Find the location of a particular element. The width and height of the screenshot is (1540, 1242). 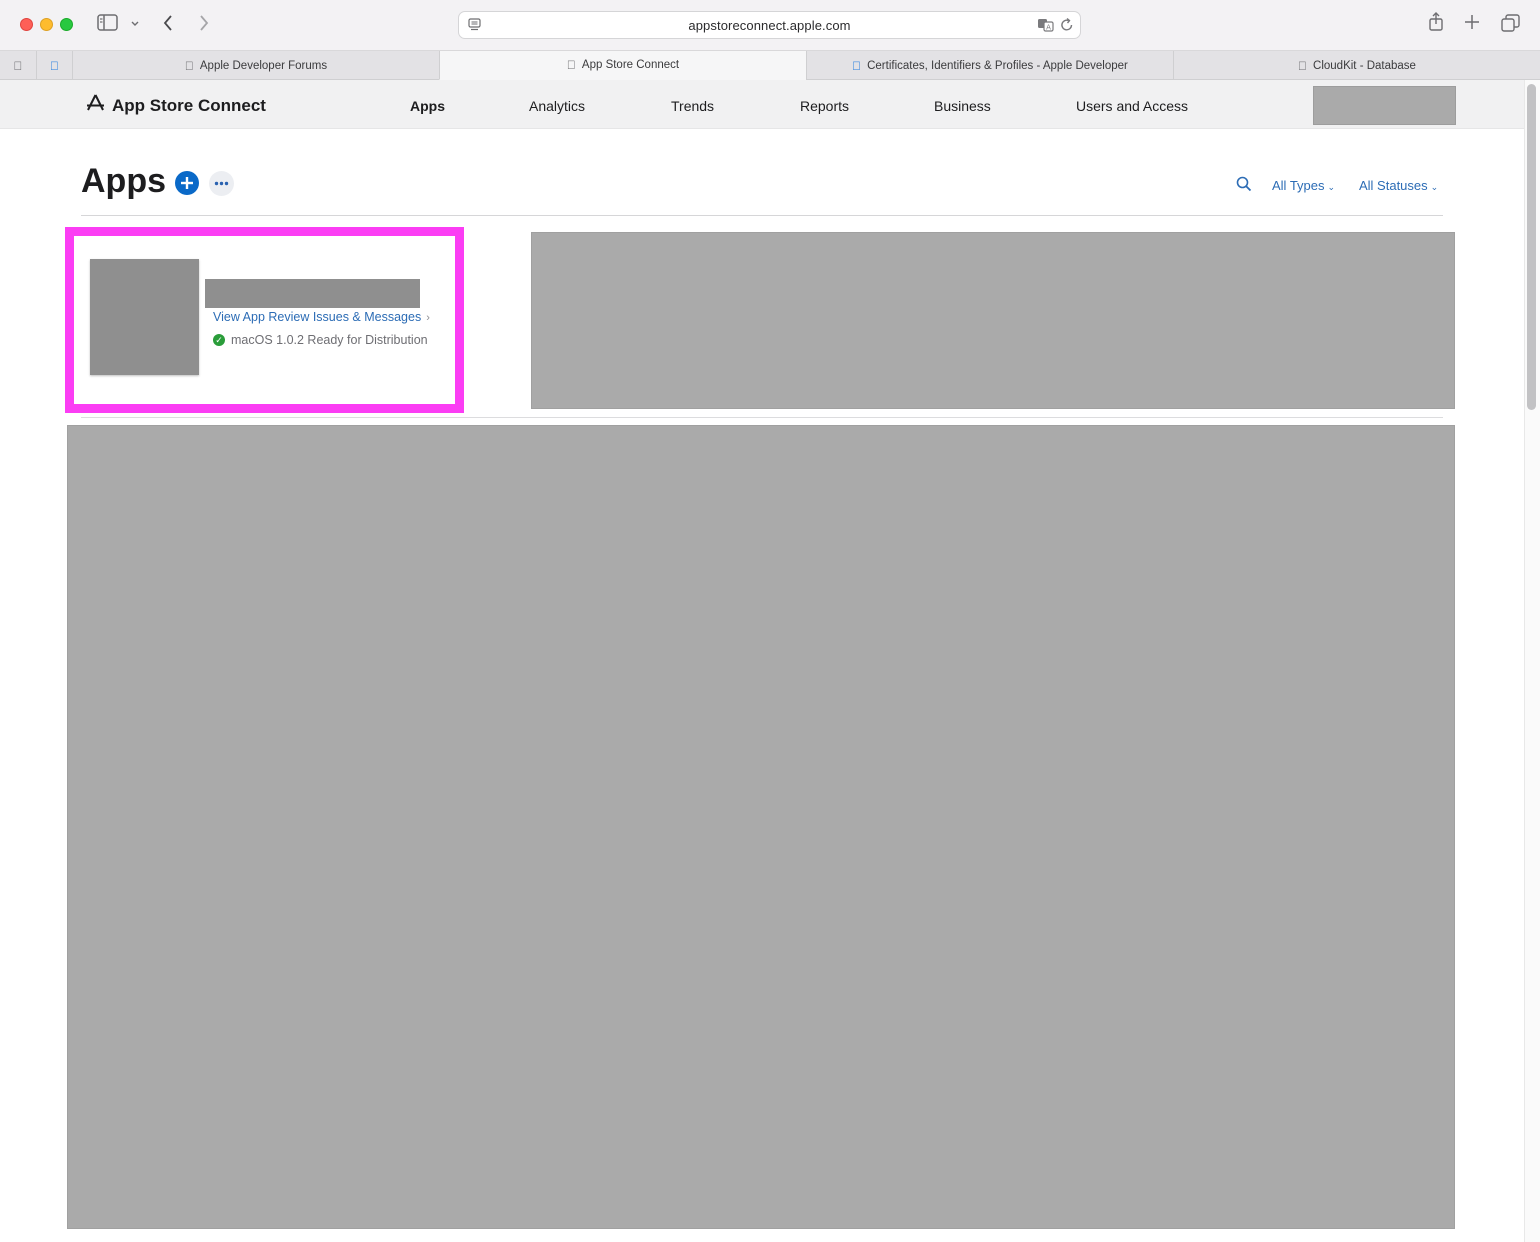

app-status: ✓ macOS 1.0.2 Ready for Distribution is located at coordinates (320, 340).